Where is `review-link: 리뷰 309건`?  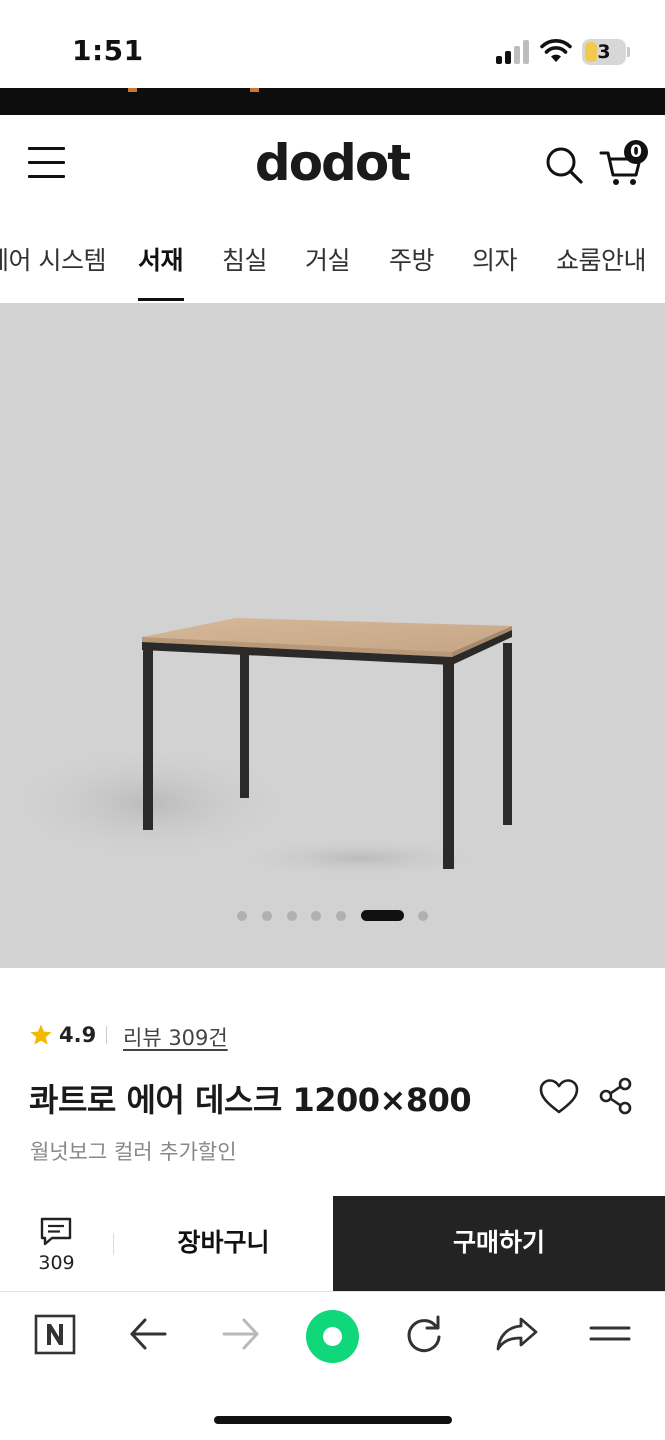
review-link: 리뷰 309건 is located at coordinates (175, 1037).